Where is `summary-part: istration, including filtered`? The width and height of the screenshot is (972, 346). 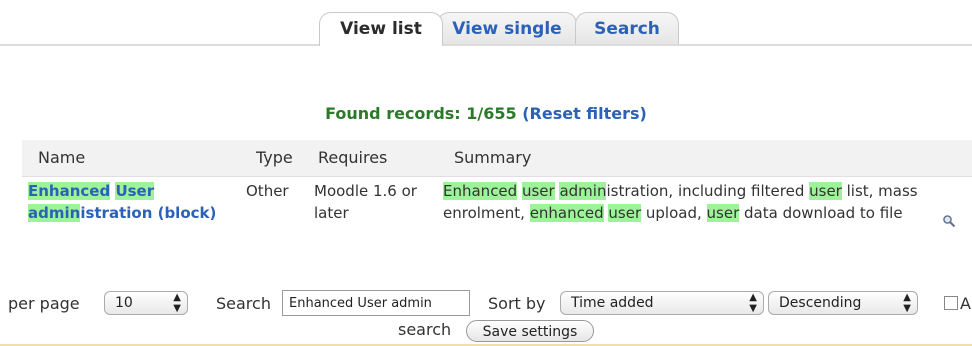 summary-part: istration, including filtered is located at coordinates (708, 191).